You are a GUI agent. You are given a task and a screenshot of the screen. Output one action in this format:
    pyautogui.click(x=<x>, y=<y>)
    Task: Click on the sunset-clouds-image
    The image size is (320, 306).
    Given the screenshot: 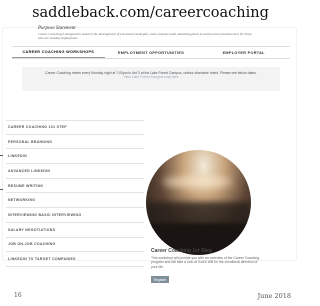 What is the action you would take?
    pyautogui.click(x=198, y=202)
    